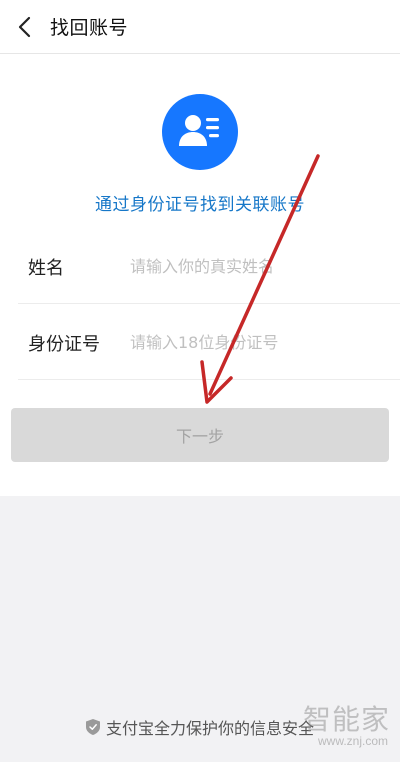 The width and height of the screenshot is (400, 762). What do you see at coordinates (46, 268) in the screenshot?
I see `name-label: 姓名` at bounding box center [46, 268].